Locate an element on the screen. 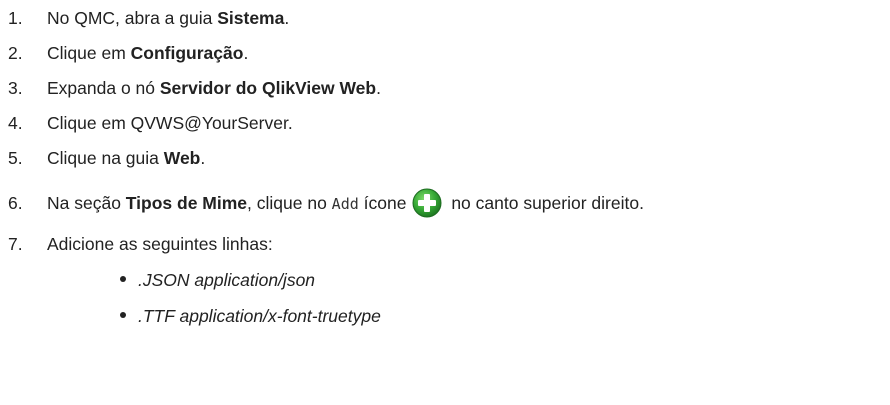 The width and height of the screenshot is (890, 405). add-plus-circle-icon is located at coordinates (427, 207).